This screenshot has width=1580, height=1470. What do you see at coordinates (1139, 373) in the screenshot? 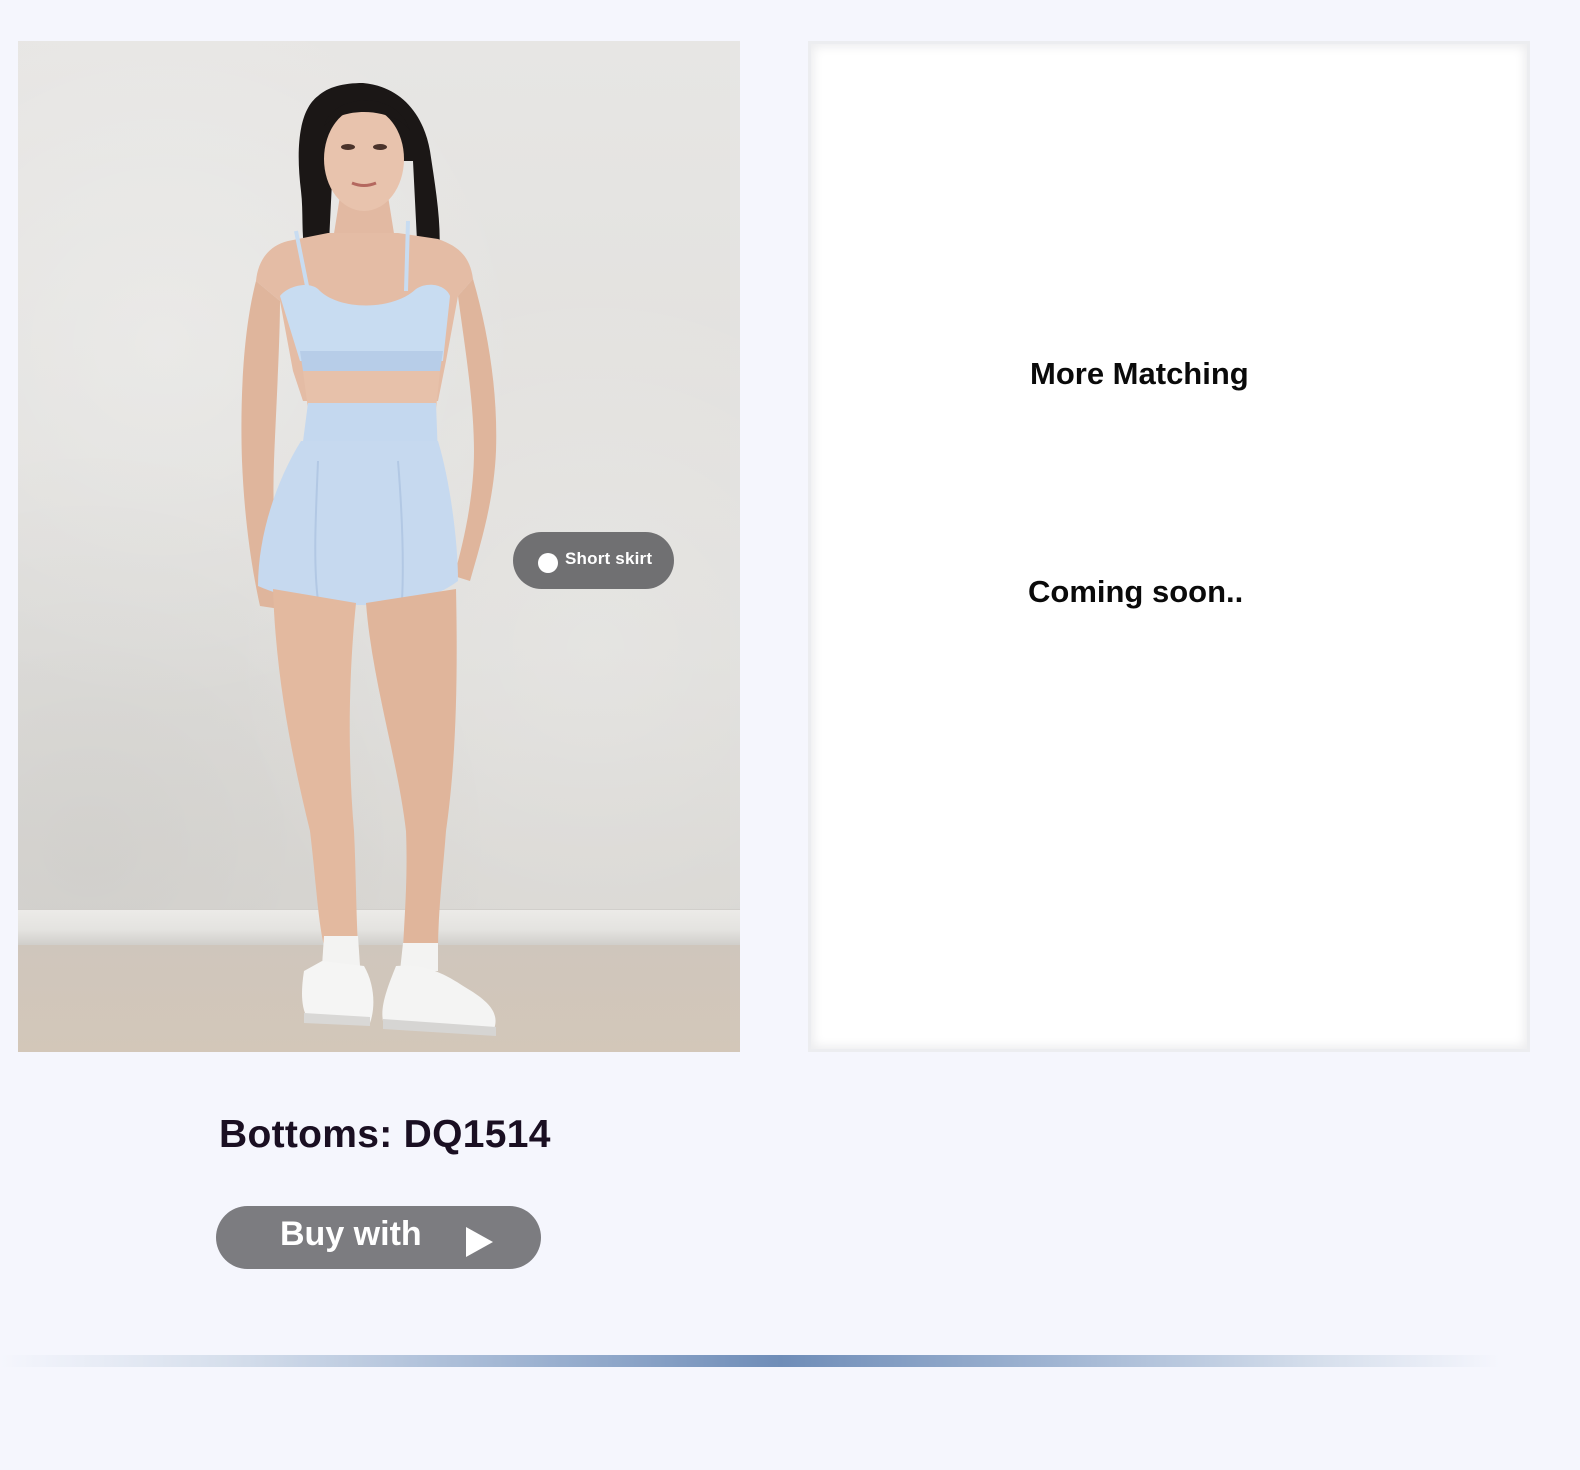
I see `more-matching-title: More Matching` at bounding box center [1139, 373].